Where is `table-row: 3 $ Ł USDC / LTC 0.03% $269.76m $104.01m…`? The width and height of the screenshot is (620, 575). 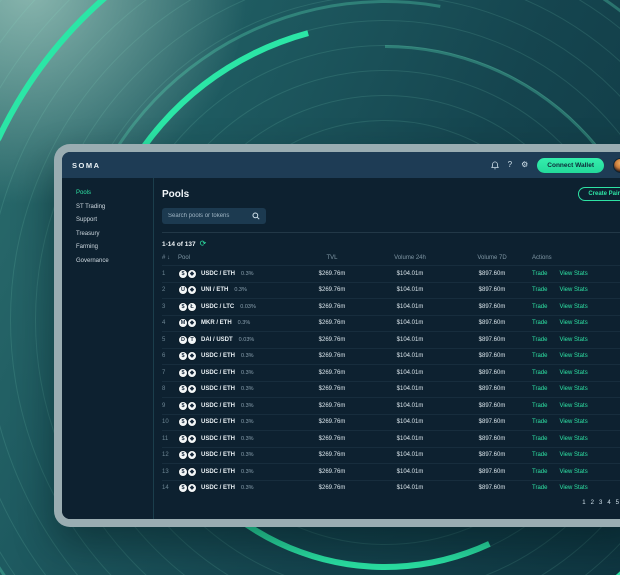 table-row: 3 $ Ł USDC / LTC 0.03% $269.76m $104.01m… is located at coordinates (391, 306).